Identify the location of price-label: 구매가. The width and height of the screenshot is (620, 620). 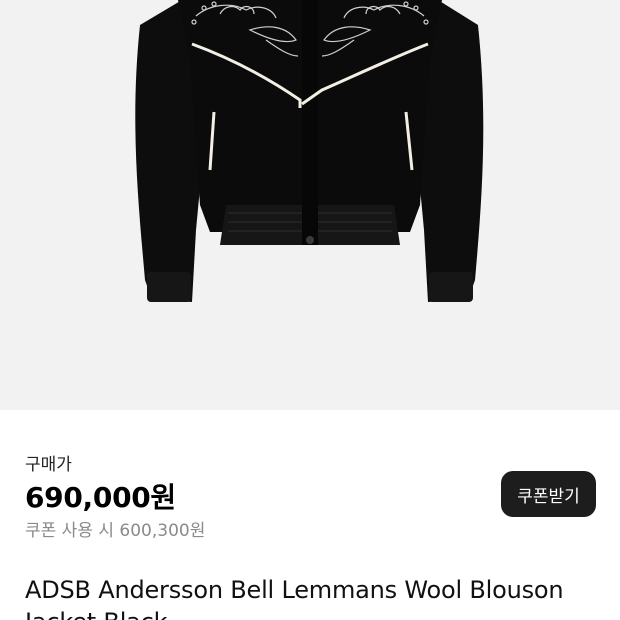
(48, 465).